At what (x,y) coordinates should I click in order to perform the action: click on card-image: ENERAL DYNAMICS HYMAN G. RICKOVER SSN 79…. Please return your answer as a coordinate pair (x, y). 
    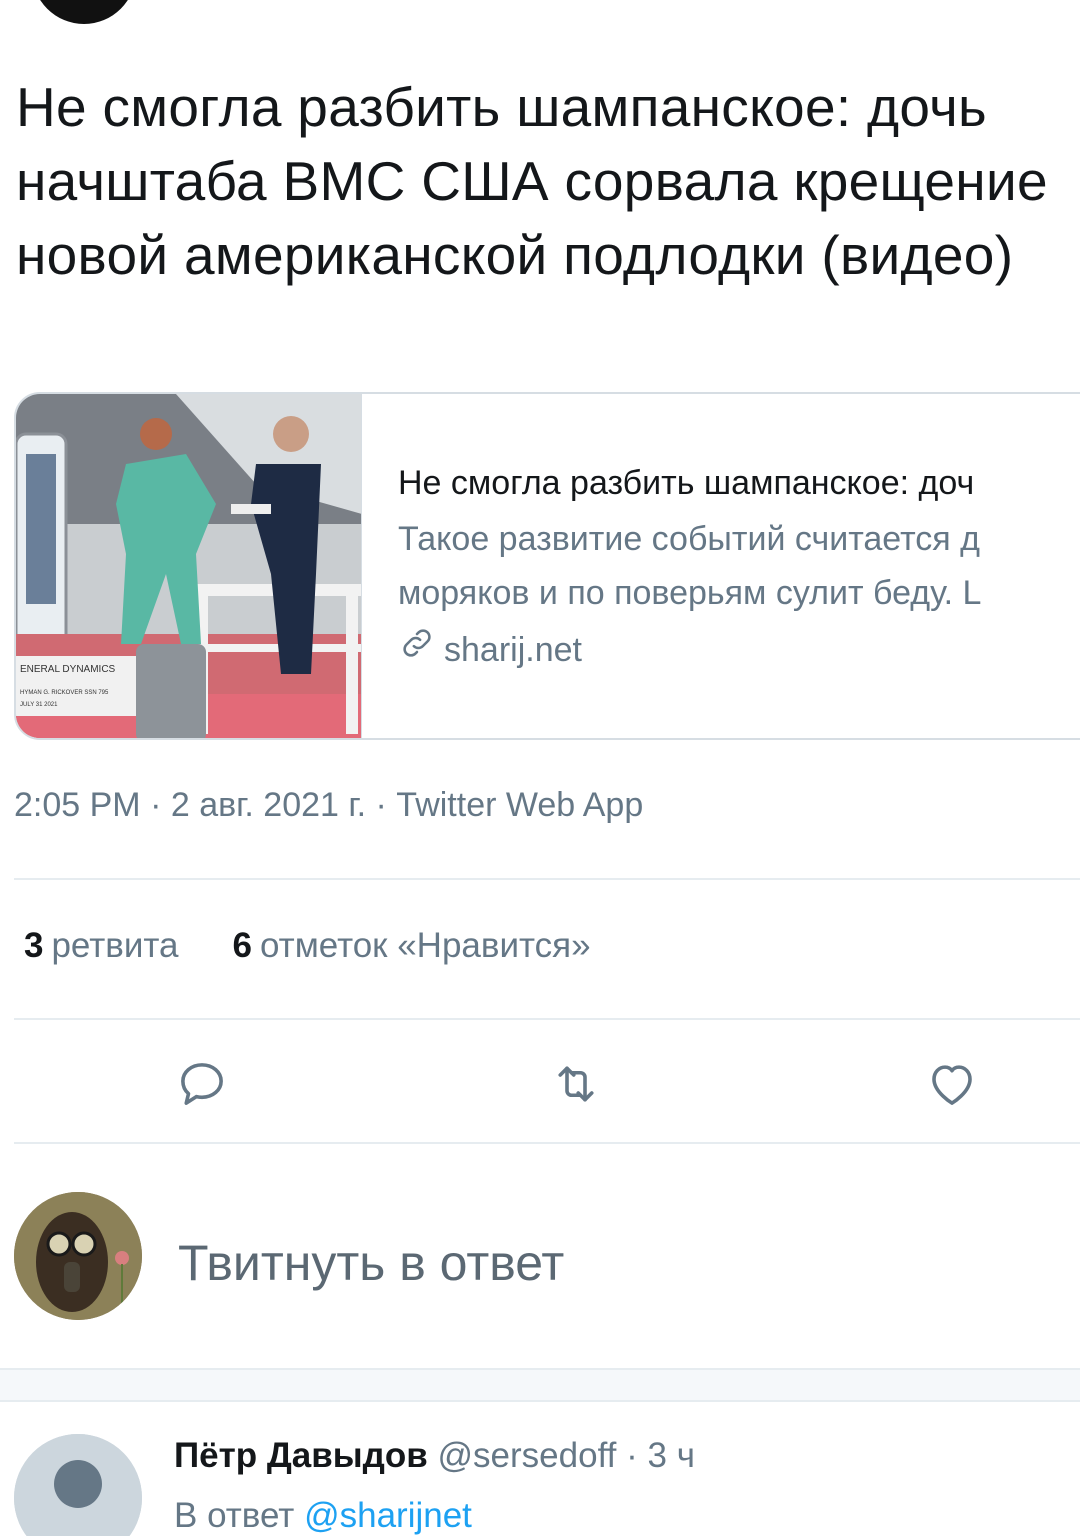
    Looking at the image, I should click on (189, 566).